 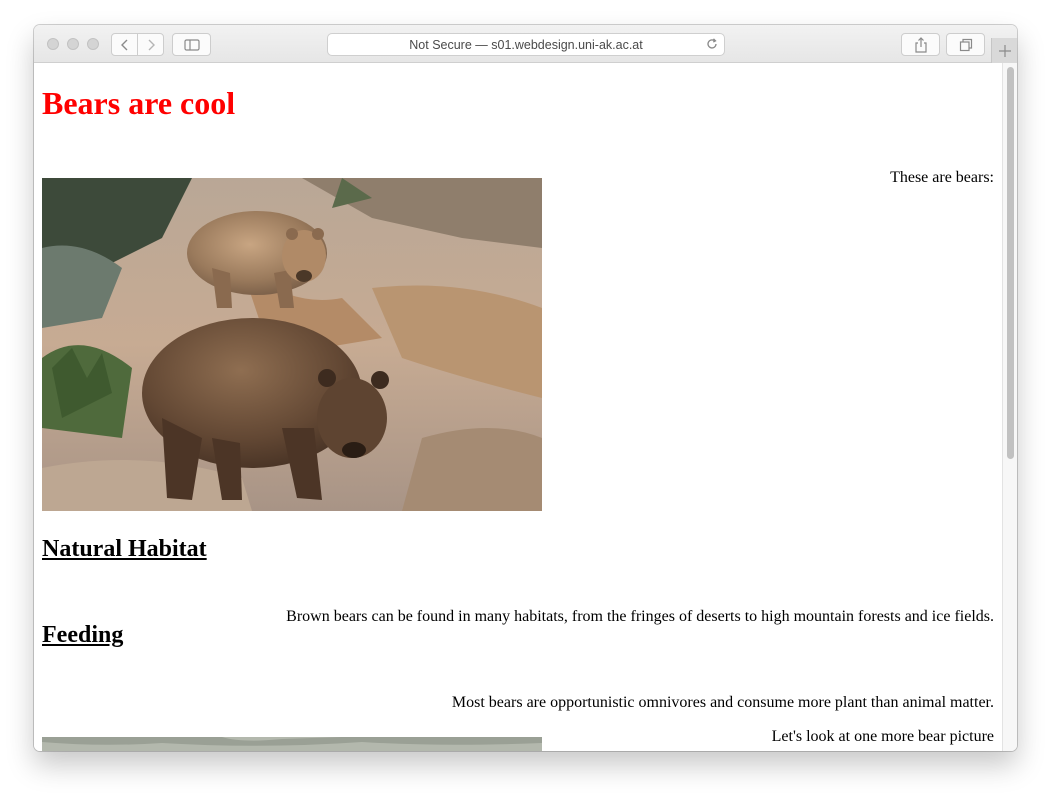 What do you see at coordinates (712, 45) in the screenshot?
I see `reload-icon` at bounding box center [712, 45].